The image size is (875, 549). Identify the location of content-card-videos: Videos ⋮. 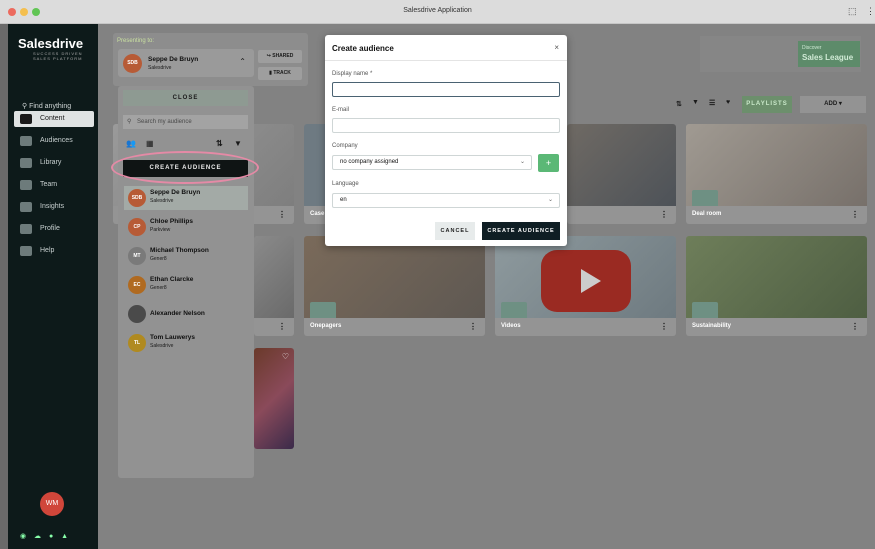
(585, 286).